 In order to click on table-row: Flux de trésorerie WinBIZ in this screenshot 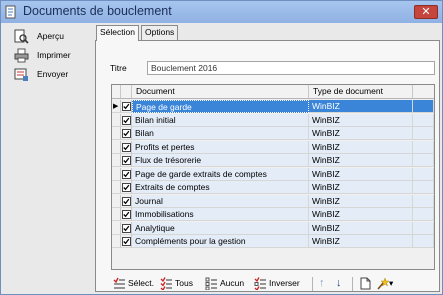, I will do `click(273, 160)`.